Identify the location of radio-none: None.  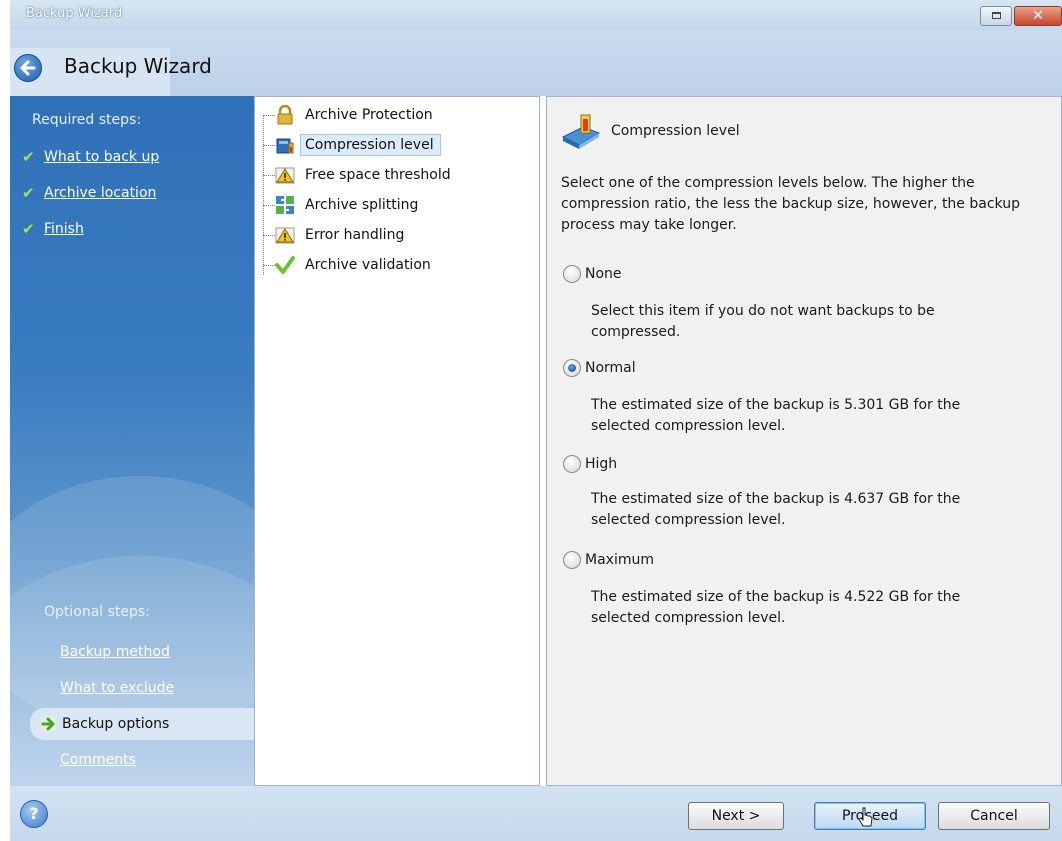
(592, 274).